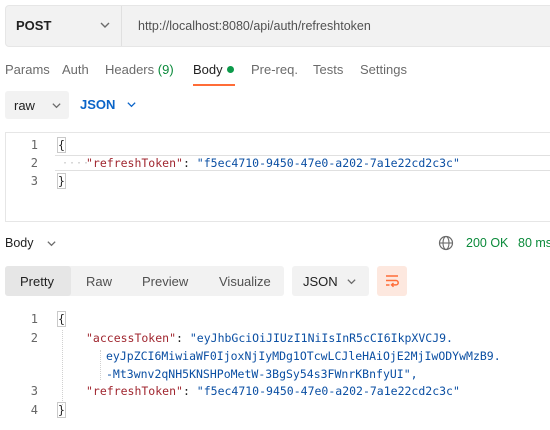  I want to click on headers-count-badge: (9), so click(165, 69).